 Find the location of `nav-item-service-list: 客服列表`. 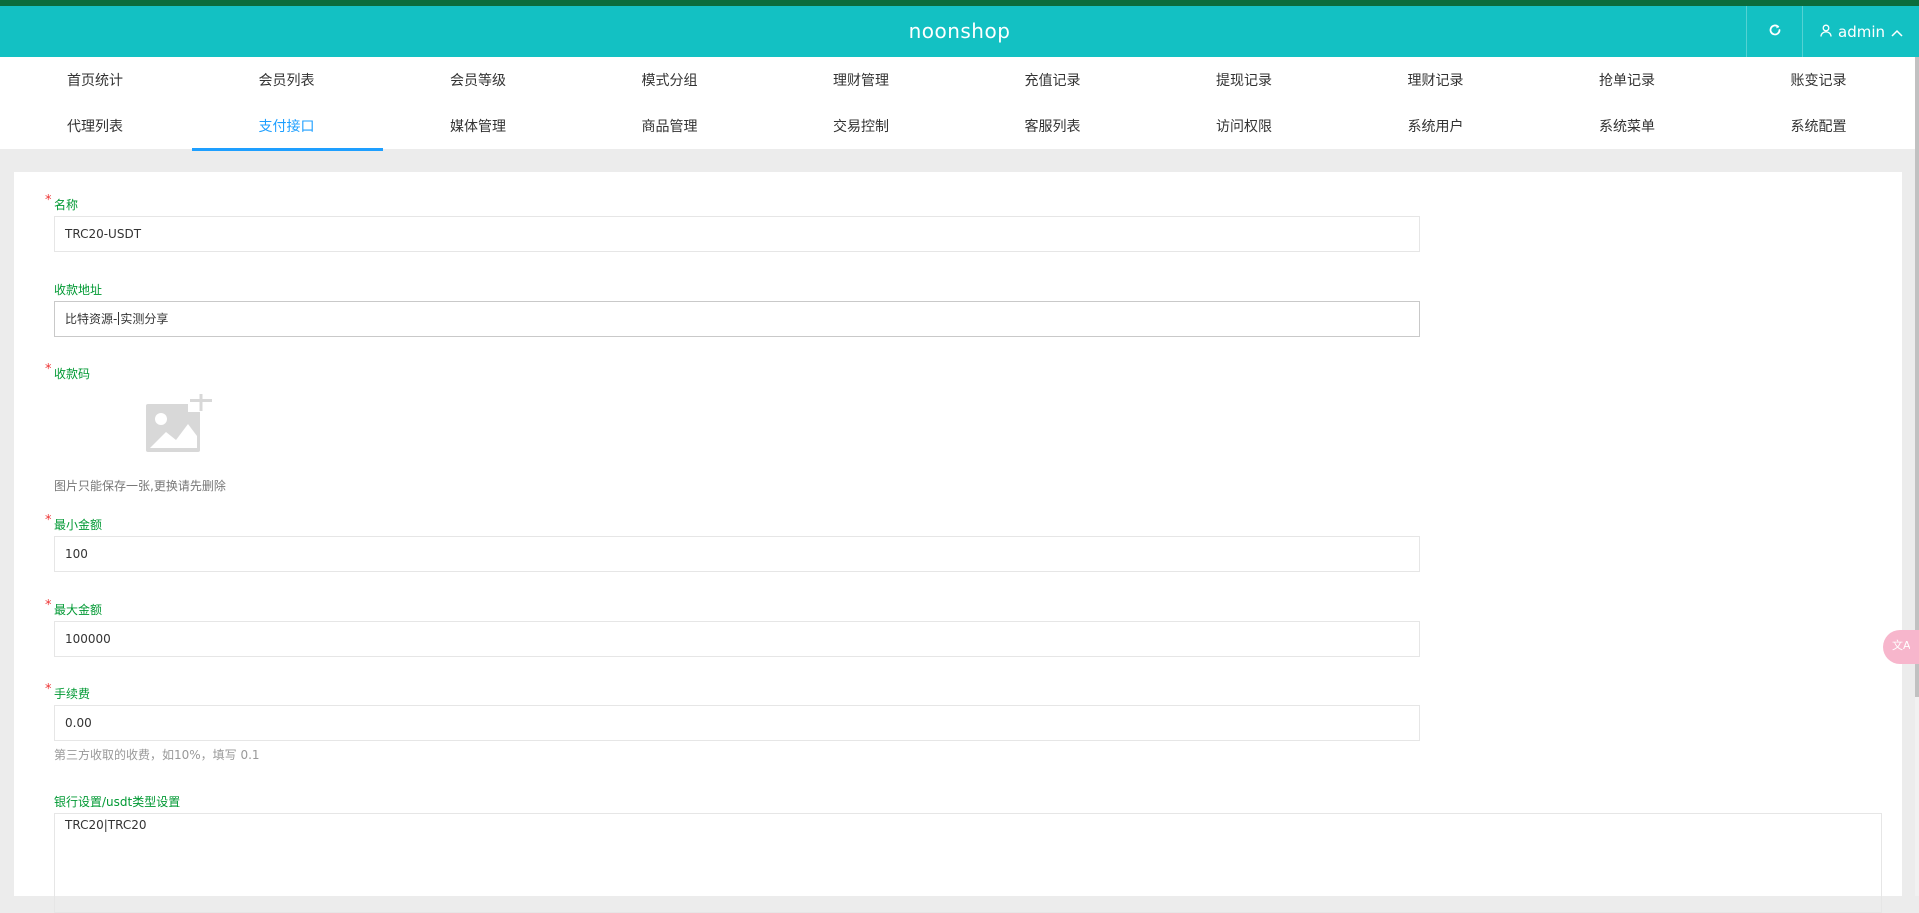

nav-item-service-list: 客服列表 is located at coordinates (1054, 126).